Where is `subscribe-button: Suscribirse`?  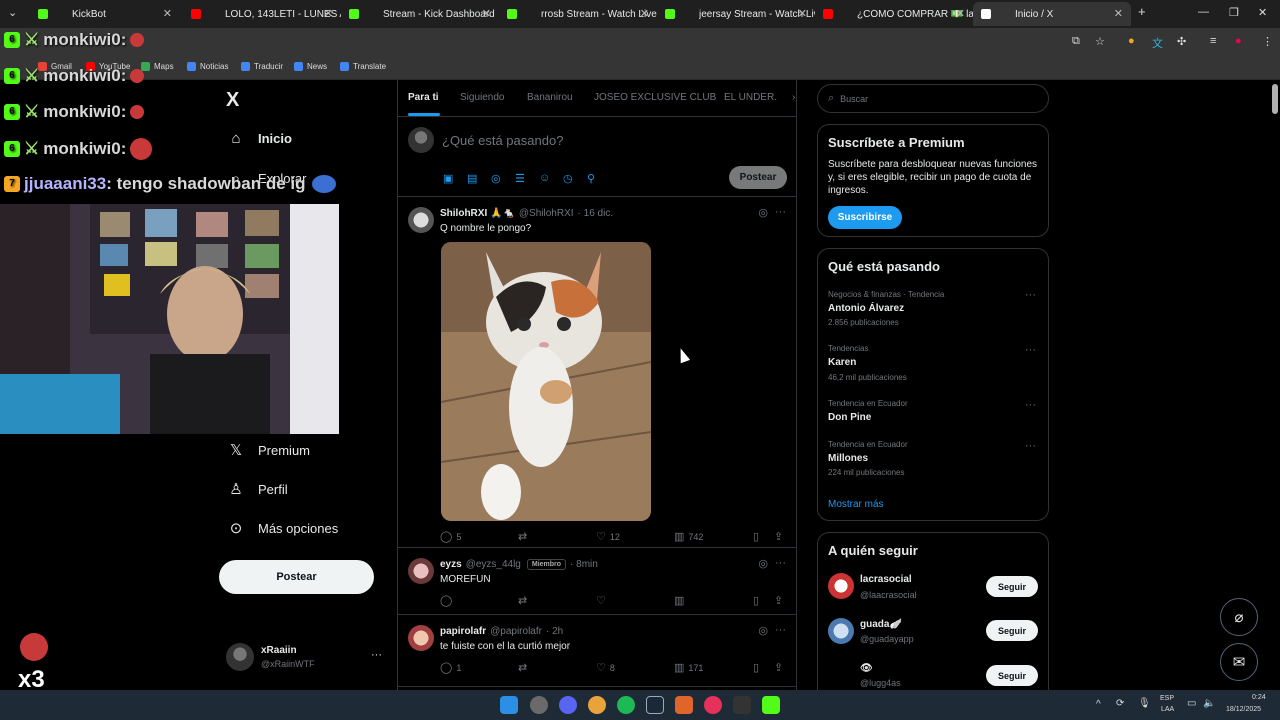
subscribe-button: Suscribirse is located at coordinates (865, 217).